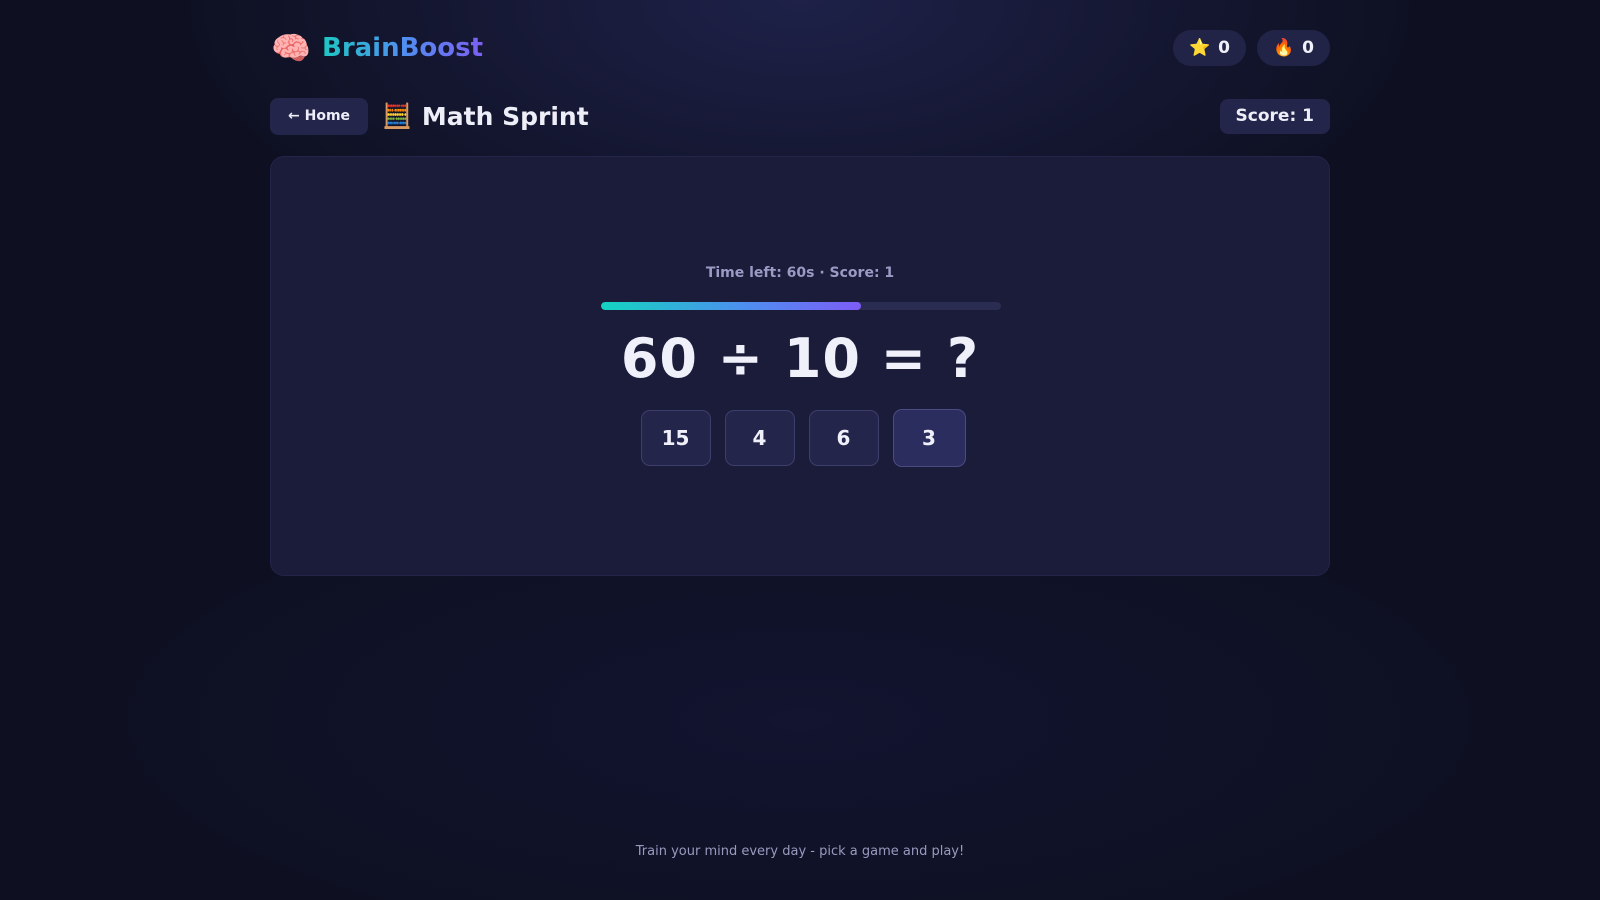  Describe the element at coordinates (1274, 116) in the screenshot. I see `score-badge: Score: 1` at that location.